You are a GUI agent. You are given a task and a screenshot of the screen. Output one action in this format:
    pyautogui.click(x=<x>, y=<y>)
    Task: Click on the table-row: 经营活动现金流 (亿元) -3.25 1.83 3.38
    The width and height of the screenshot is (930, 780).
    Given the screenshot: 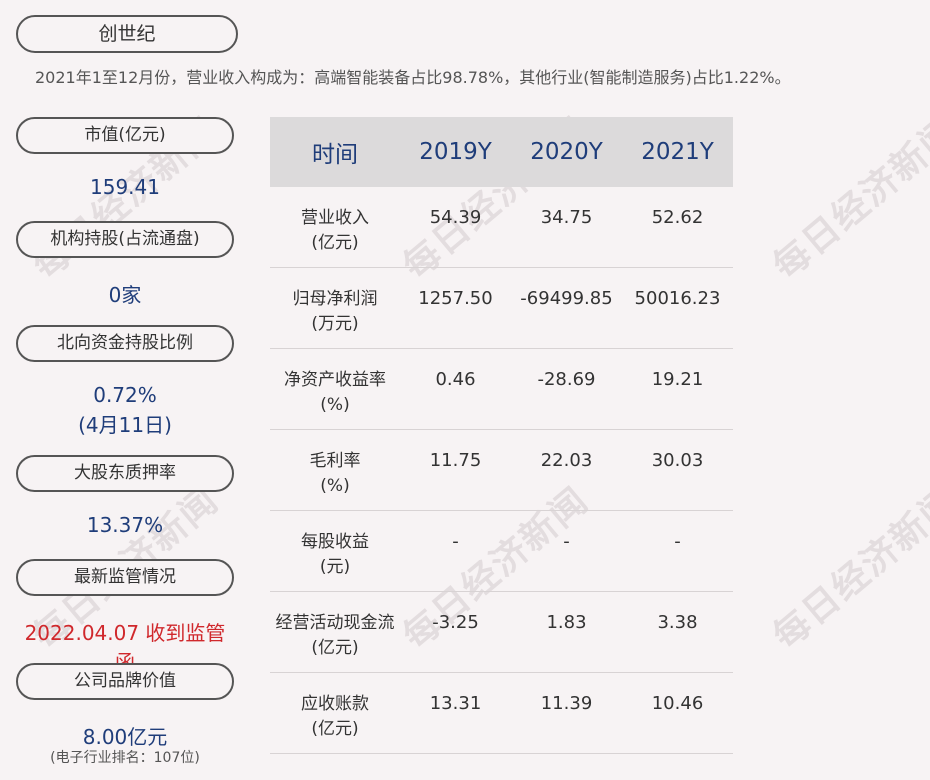 What is the action you would take?
    pyautogui.click(x=501, y=632)
    